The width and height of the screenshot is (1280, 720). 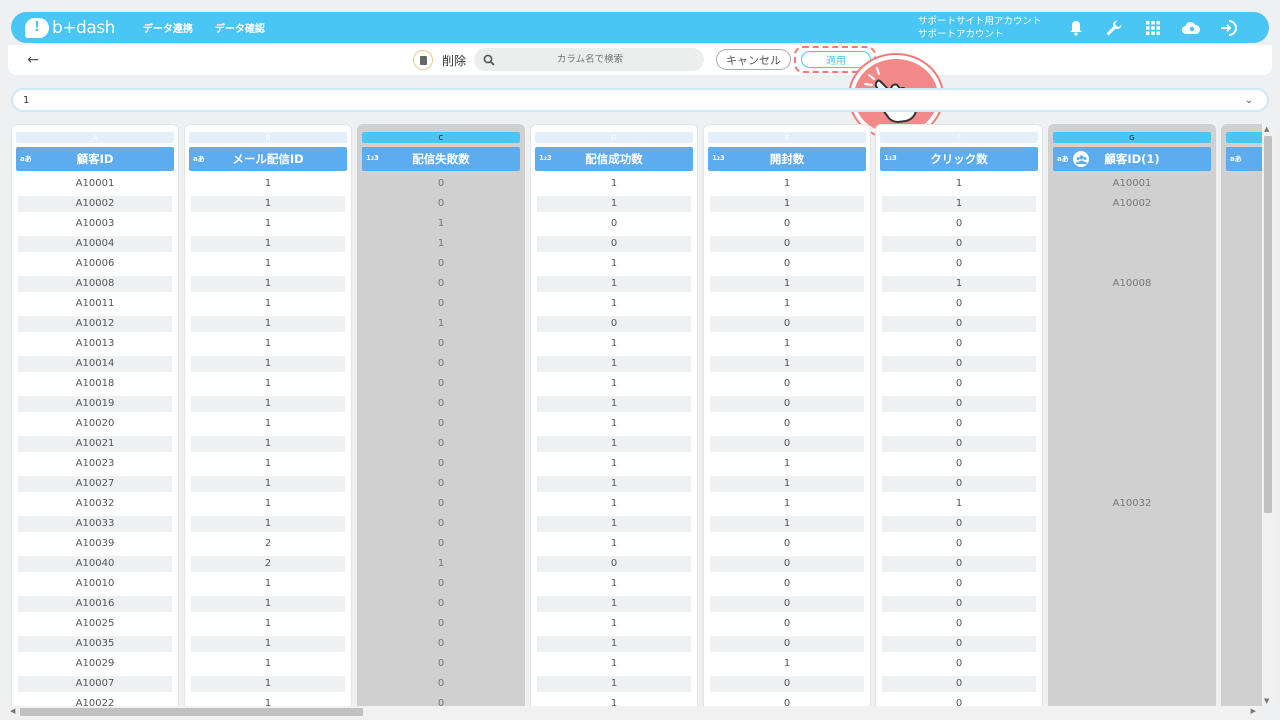 What do you see at coordinates (1266, 129) in the screenshot?
I see `scroll-up-icon: ▲` at bounding box center [1266, 129].